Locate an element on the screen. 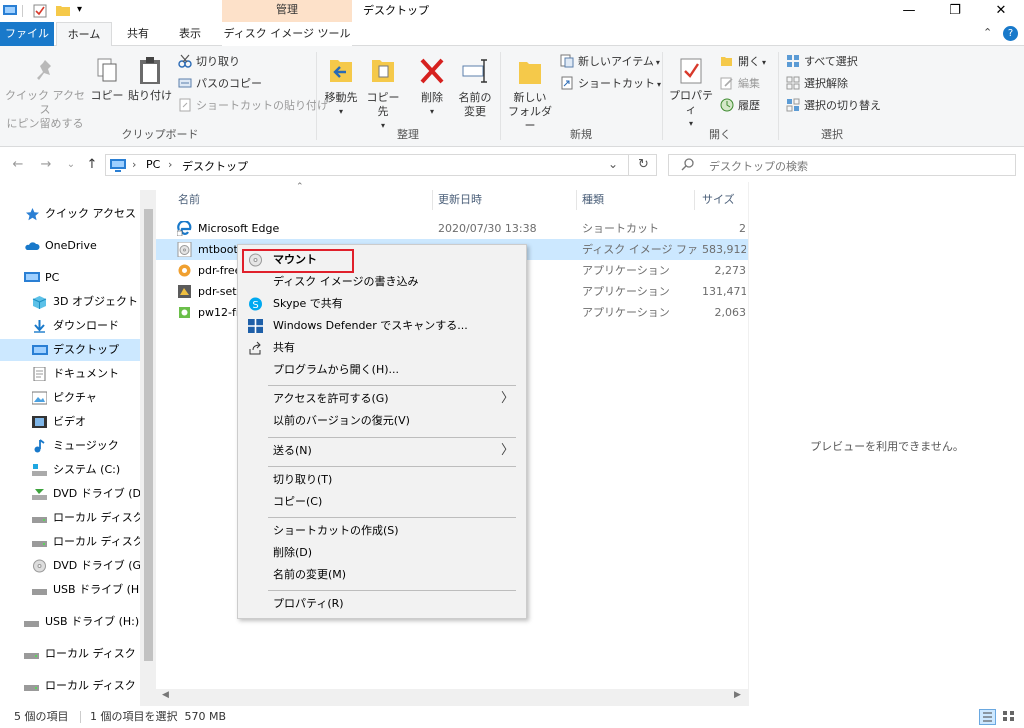 The image size is (1024, 728). nav-item-documents: ドキュメント is located at coordinates (70, 374).